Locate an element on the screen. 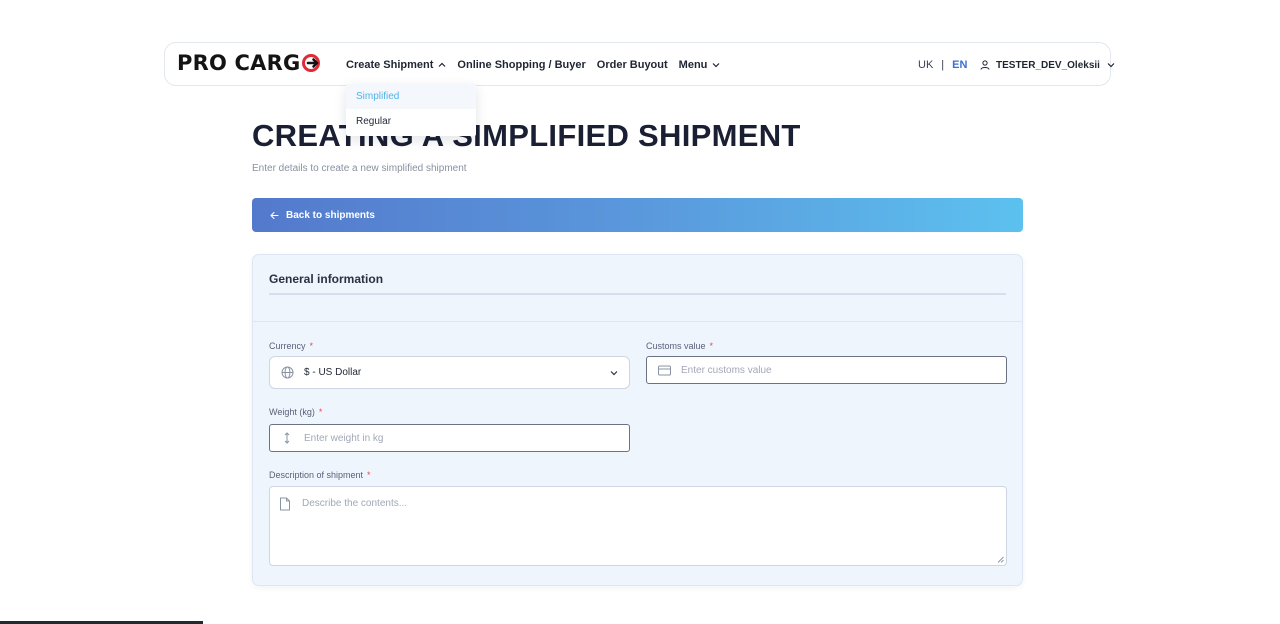  currency-label: Currency * is located at coordinates (291, 346).